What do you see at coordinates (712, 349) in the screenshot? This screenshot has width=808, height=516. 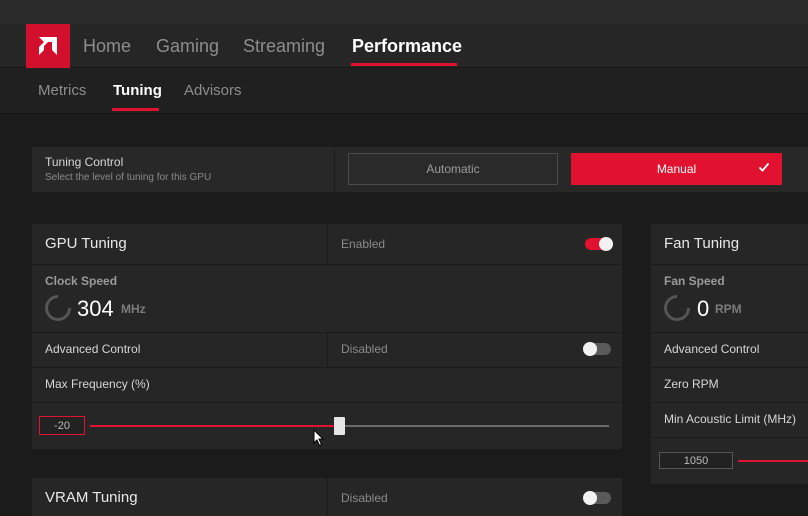 I see `fan-advanced-control-label: Advanced Control` at bounding box center [712, 349].